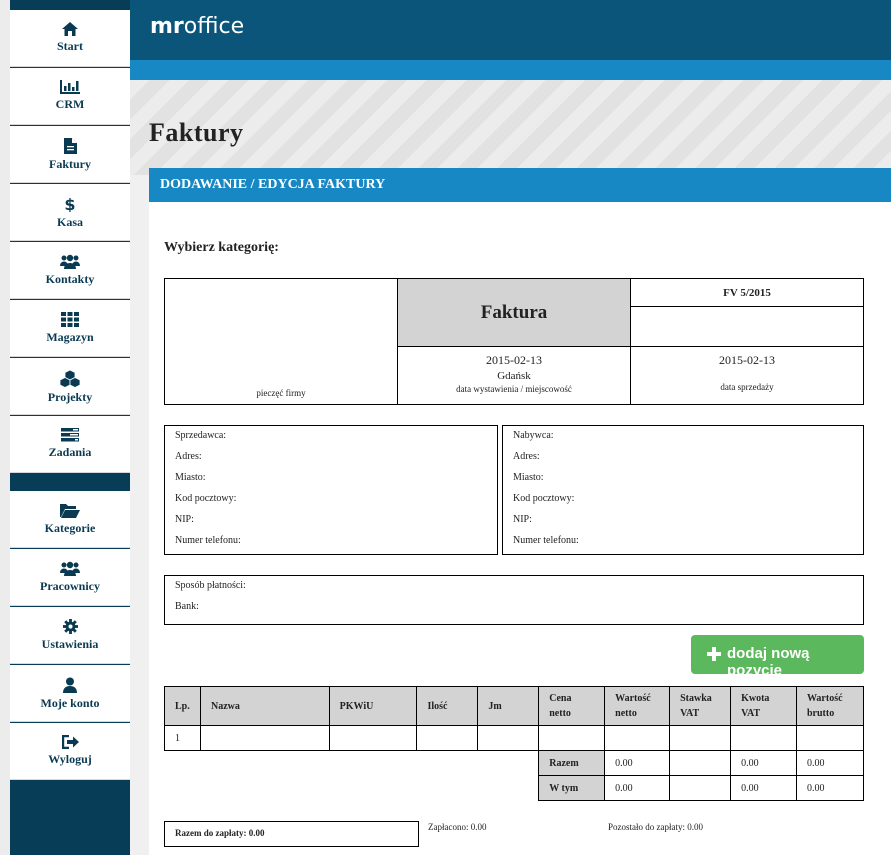  I want to click on sidebar-item-kasa: $ Kasa, so click(70, 212).